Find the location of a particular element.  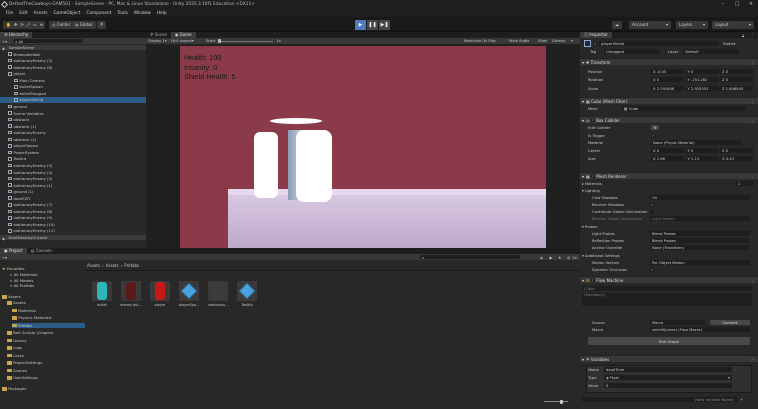

scale-z-input: Z 1.846845 is located at coordinates (736, 89).